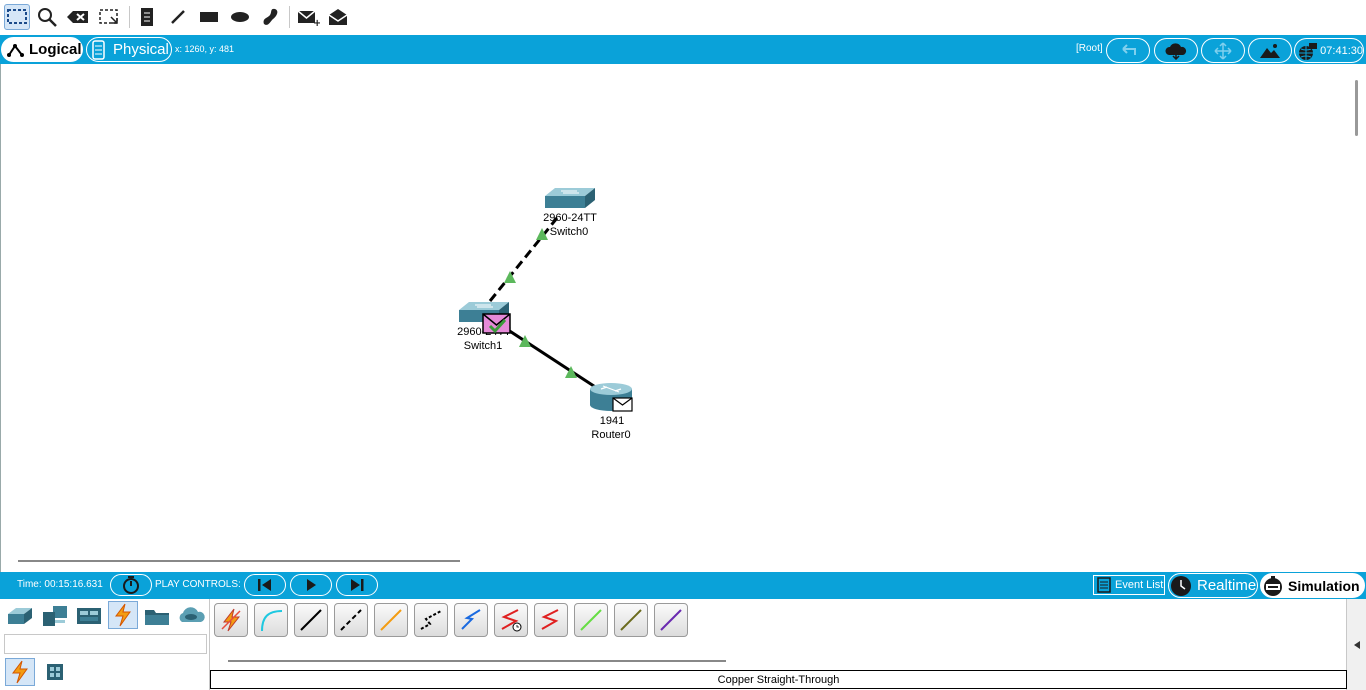  I want to click on multiuser-connection-icon, so click(191, 616).